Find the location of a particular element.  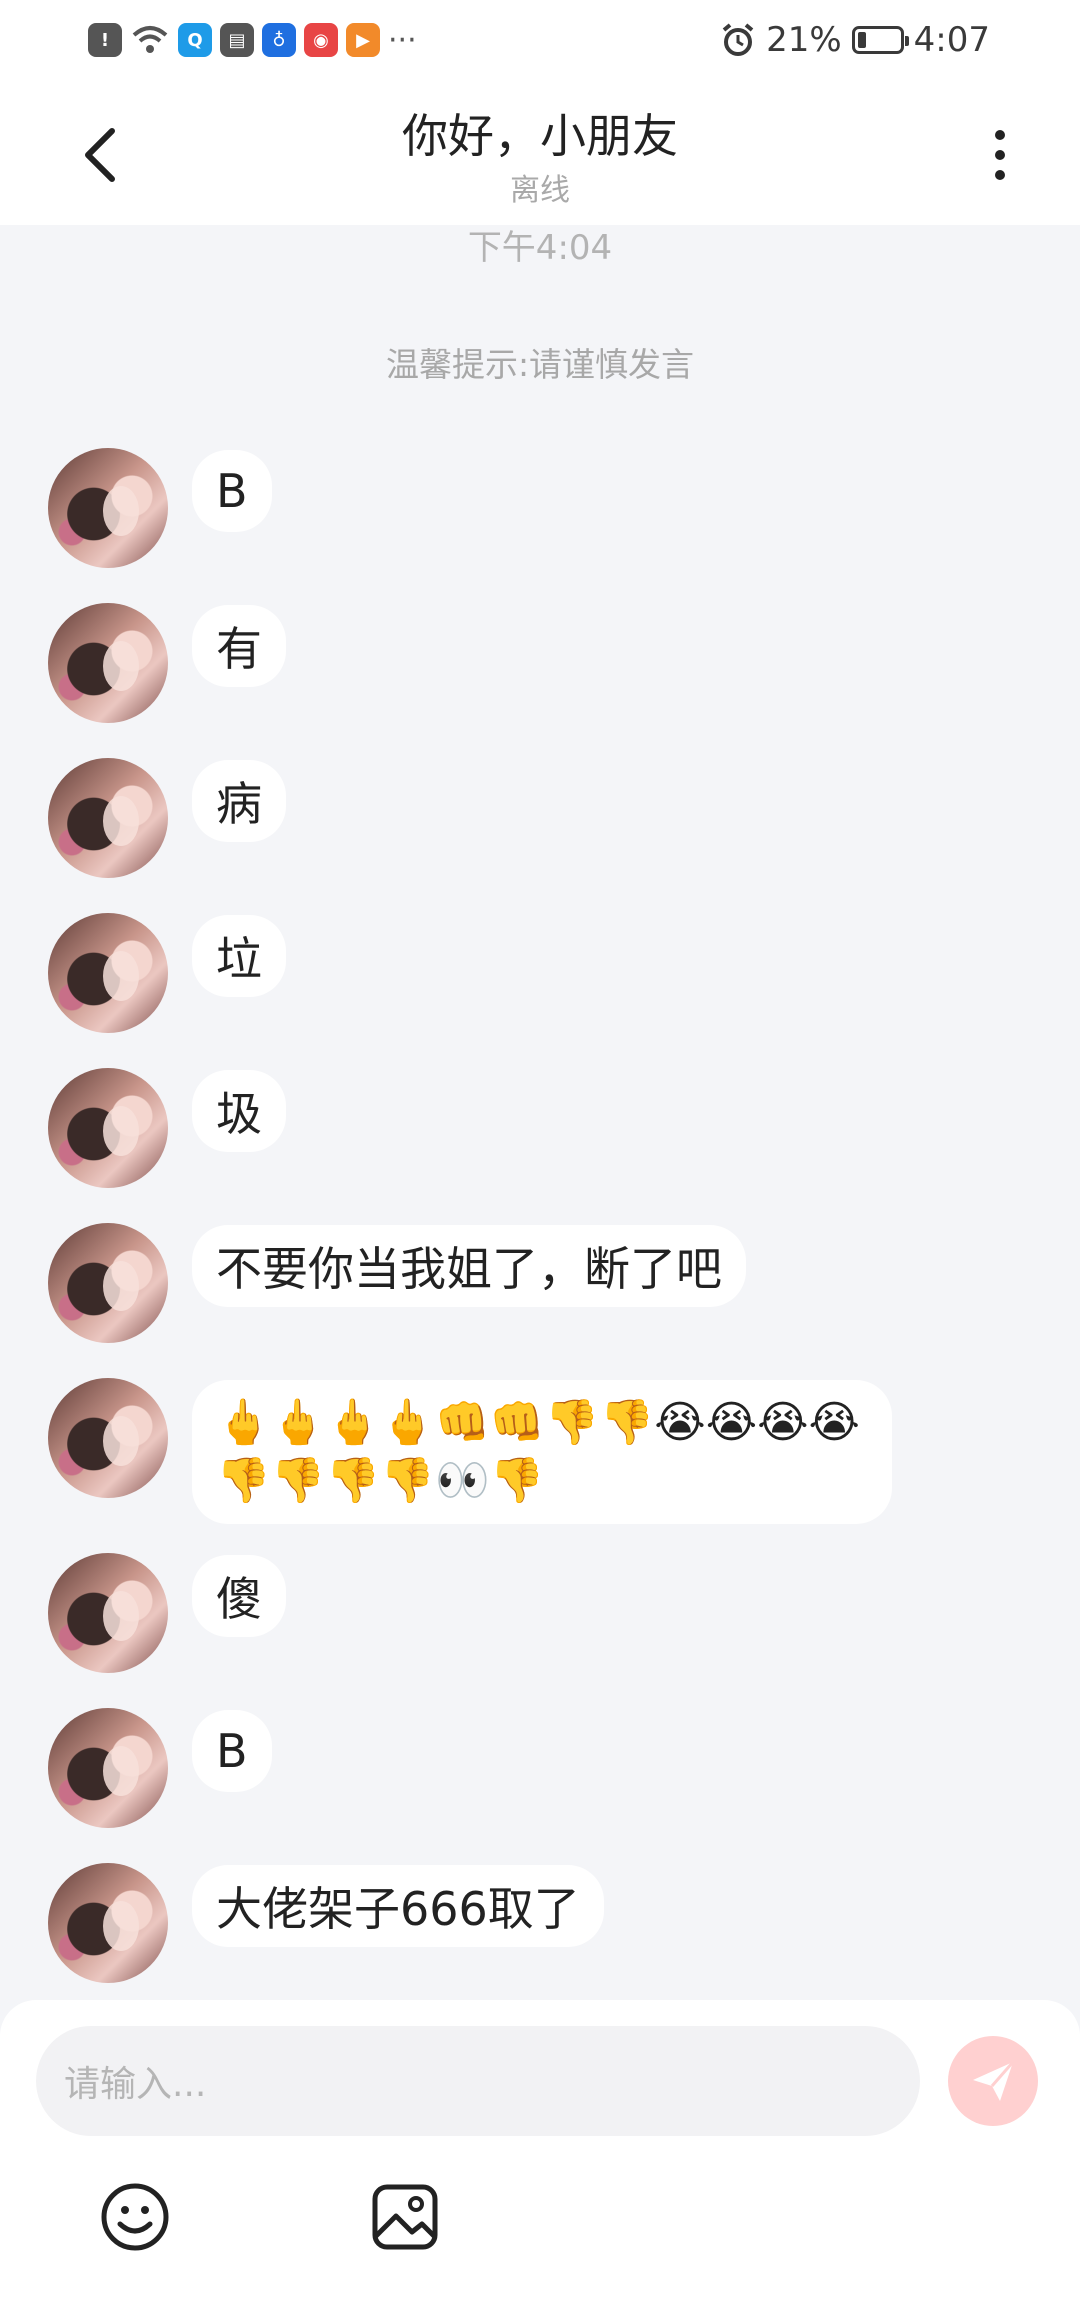

search-app-icon: Q is located at coordinates (195, 40).